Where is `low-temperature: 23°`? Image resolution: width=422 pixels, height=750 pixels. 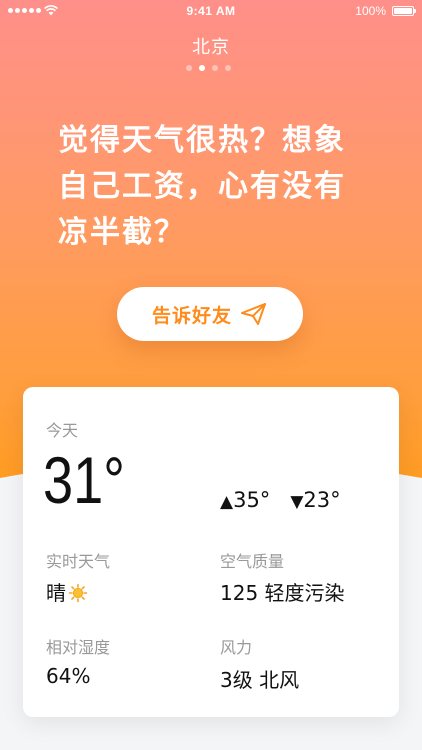 low-temperature: 23° is located at coordinates (322, 500).